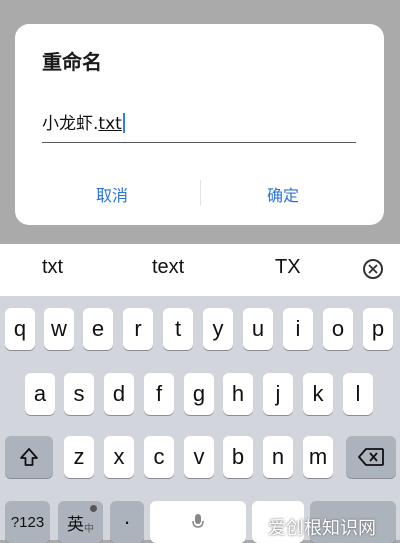 This screenshot has height=543, width=400. I want to click on space-key, so click(198, 522).